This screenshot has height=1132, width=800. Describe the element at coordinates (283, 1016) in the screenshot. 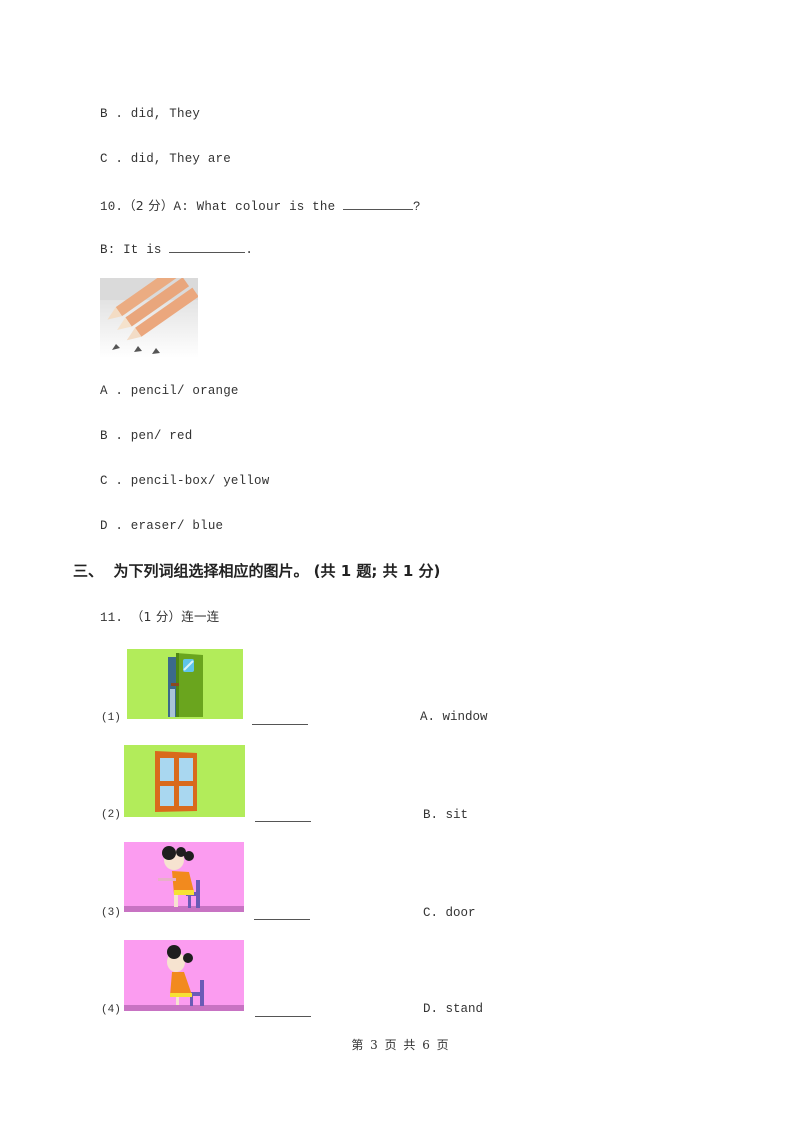

I see `item-4-answer-blank` at that location.